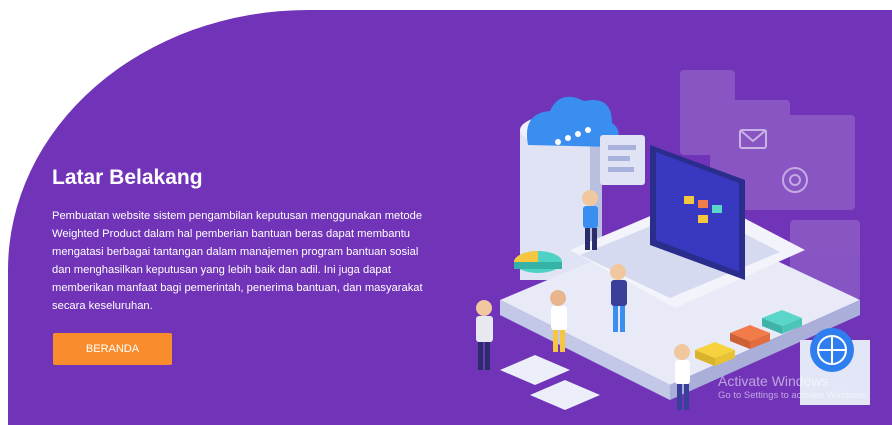 This screenshot has width=892, height=425. I want to click on steps, so click(550, 382).